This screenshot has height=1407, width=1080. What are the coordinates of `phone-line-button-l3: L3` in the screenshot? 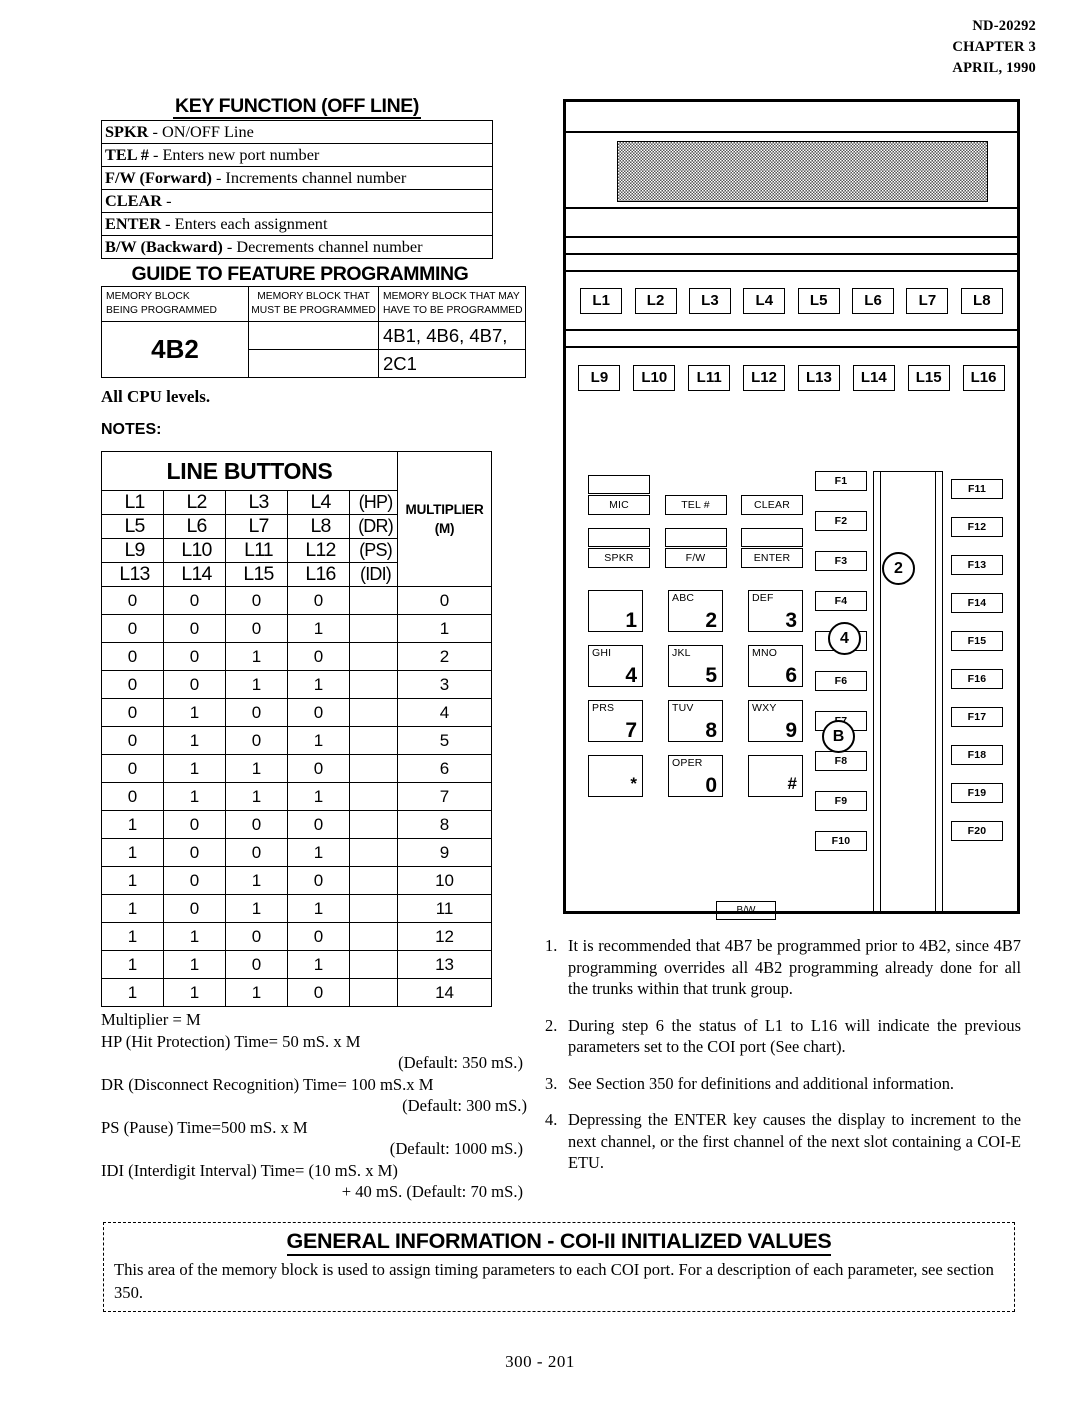 It's located at (709, 300).